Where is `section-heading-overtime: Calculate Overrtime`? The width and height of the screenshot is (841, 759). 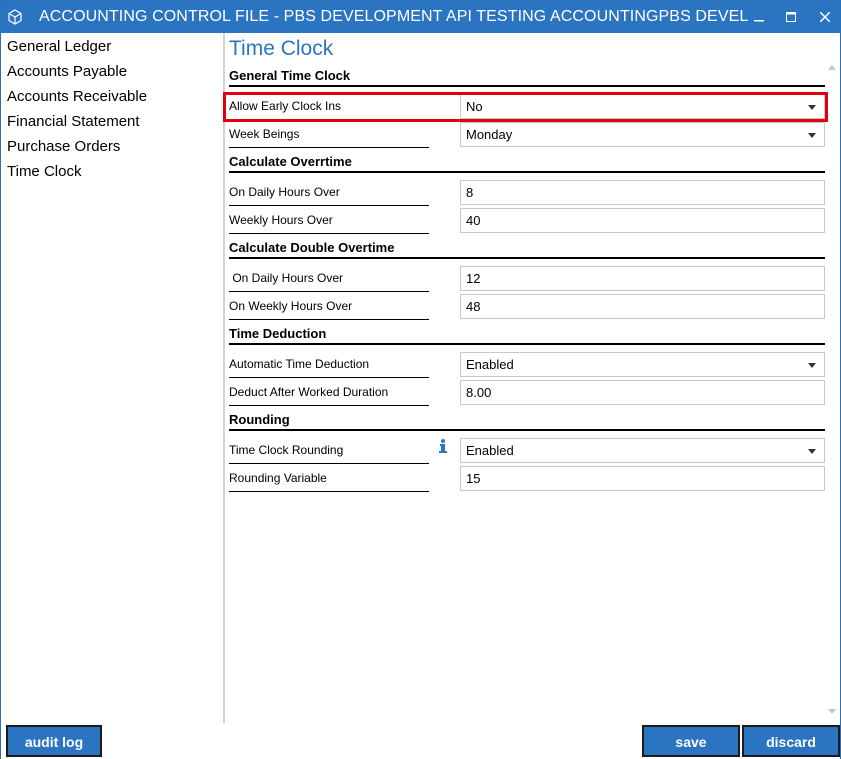
section-heading-overtime: Calculate Overrtime is located at coordinates (290, 161).